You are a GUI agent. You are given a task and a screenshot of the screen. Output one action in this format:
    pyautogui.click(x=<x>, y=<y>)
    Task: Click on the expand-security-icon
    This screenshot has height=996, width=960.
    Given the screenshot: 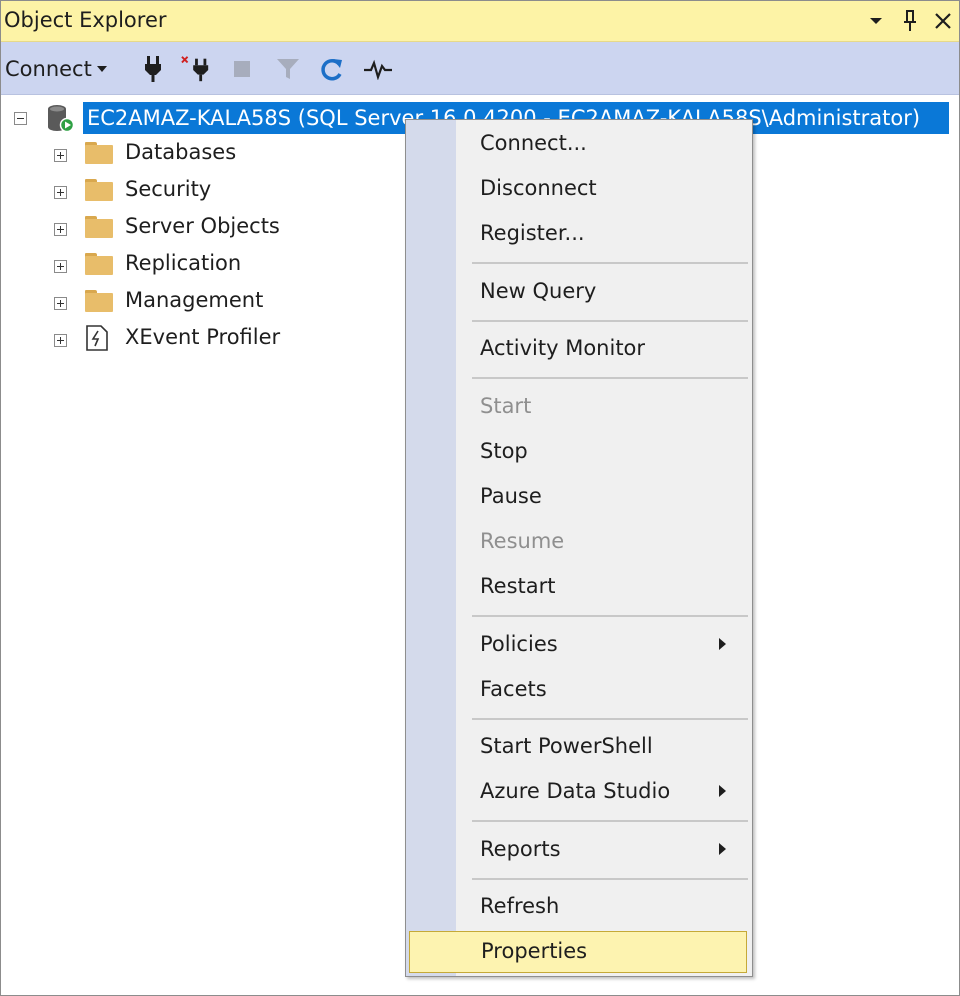 What is the action you would take?
    pyautogui.click(x=60, y=192)
    